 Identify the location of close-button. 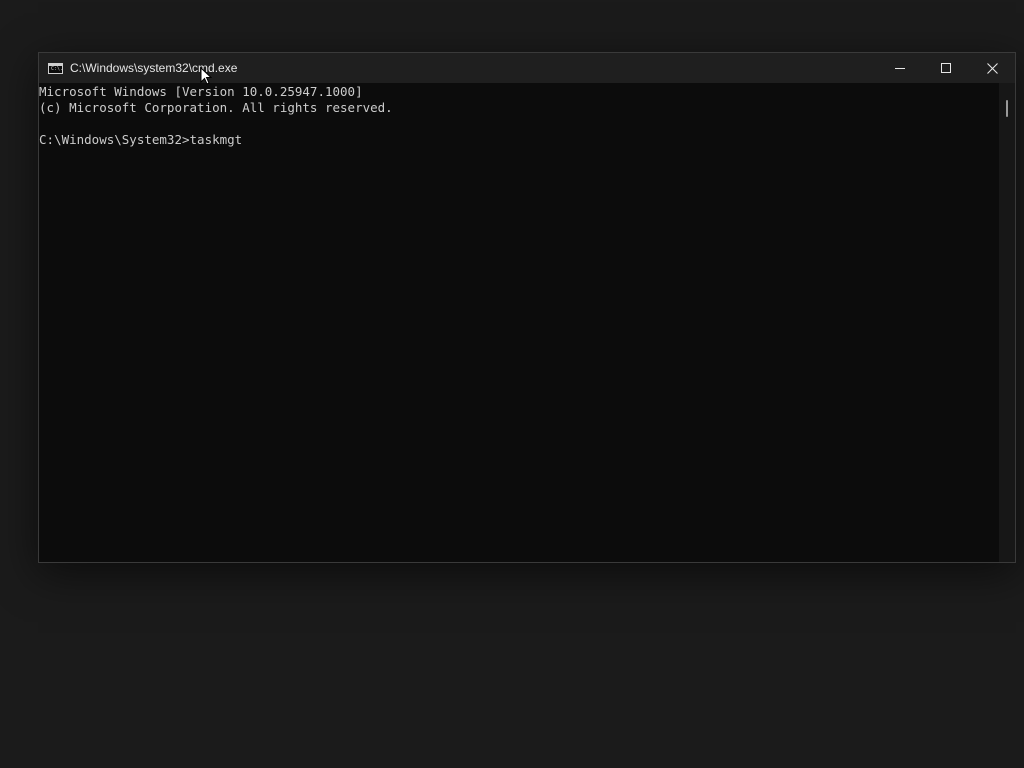
(992, 68).